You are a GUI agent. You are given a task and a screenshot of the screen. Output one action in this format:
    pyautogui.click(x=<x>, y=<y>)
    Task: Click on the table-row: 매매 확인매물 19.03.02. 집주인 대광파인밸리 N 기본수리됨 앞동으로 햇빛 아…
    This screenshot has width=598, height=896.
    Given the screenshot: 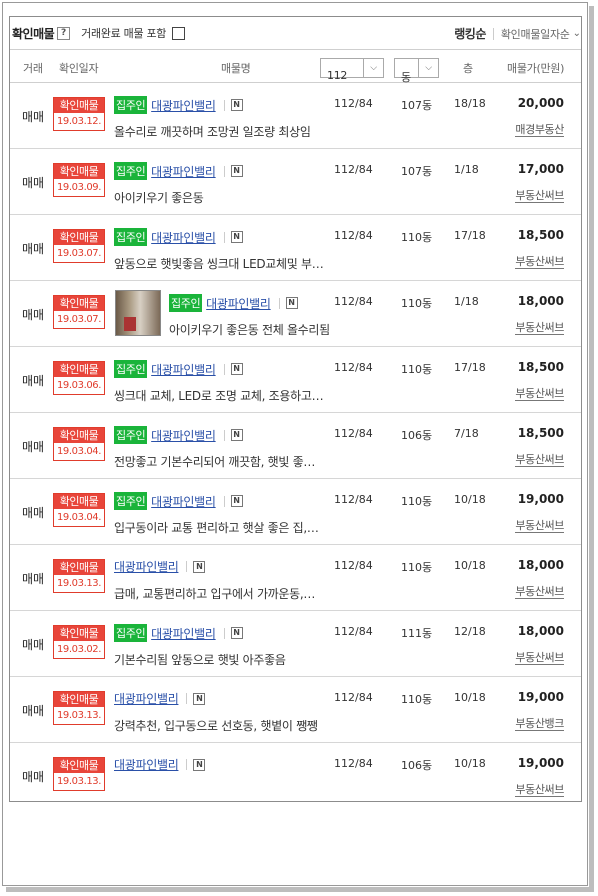 What is the action you would take?
    pyautogui.click(x=295, y=644)
    